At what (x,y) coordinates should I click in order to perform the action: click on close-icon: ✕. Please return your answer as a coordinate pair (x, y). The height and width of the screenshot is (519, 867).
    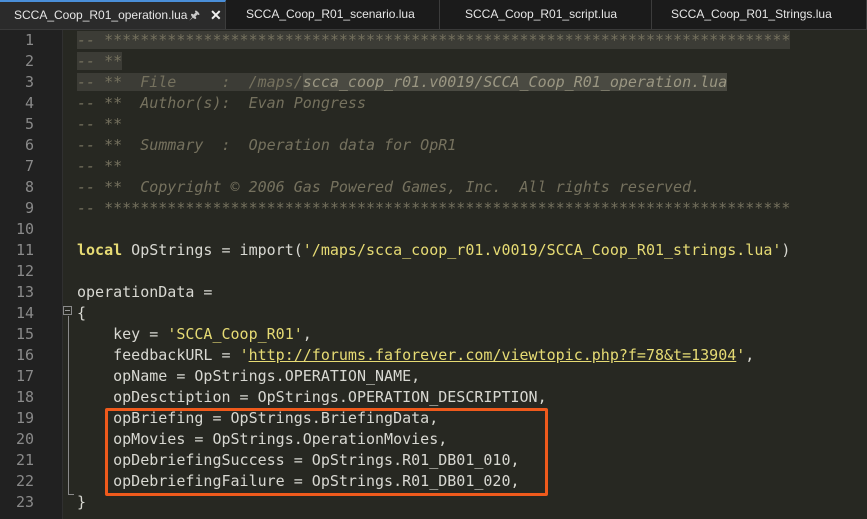
    Looking at the image, I should click on (216, 15).